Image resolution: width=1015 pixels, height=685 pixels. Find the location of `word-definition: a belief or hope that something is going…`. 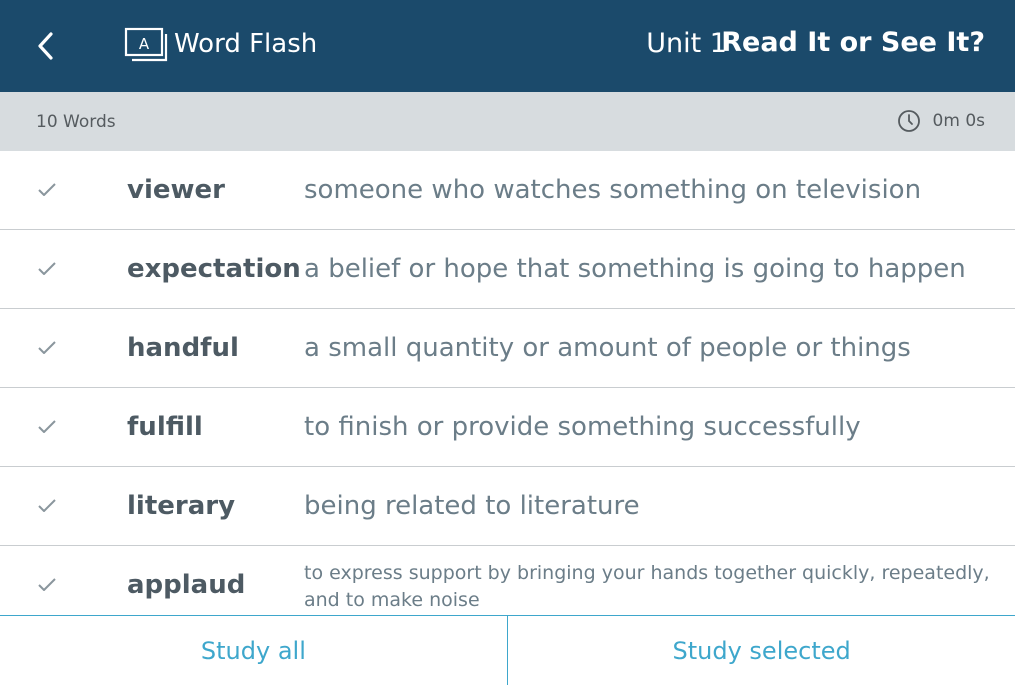

word-definition: a belief or hope that something is going… is located at coordinates (635, 269).